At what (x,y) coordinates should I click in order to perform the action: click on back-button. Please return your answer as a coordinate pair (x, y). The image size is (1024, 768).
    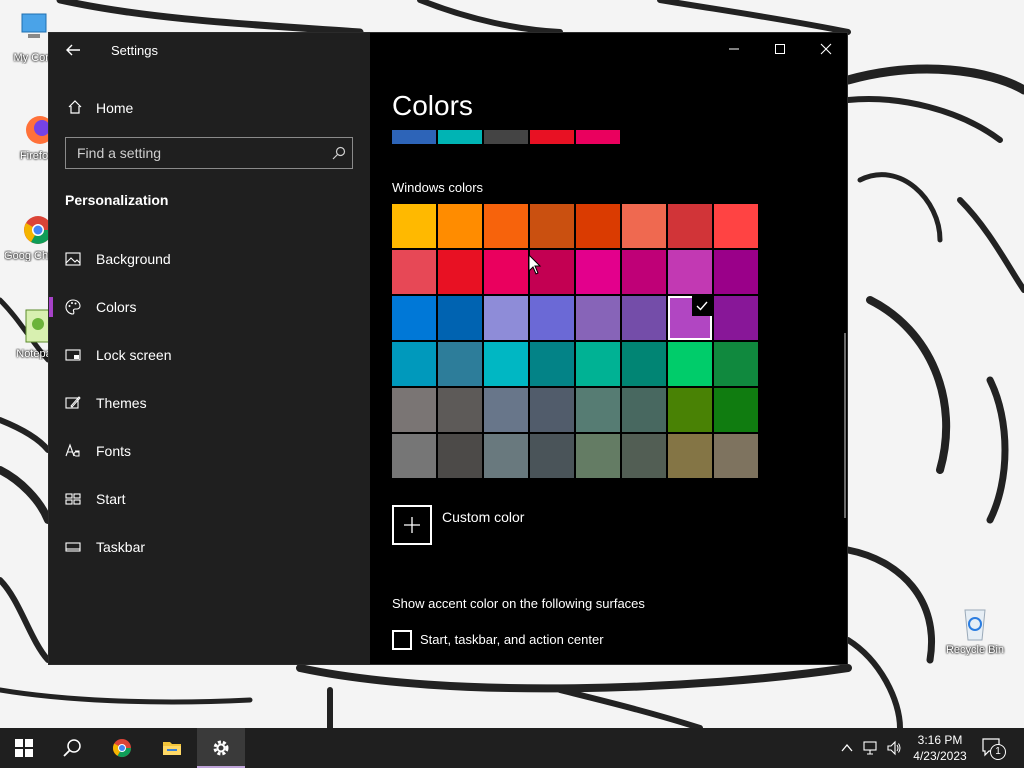
    Looking at the image, I should click on (73, 50).